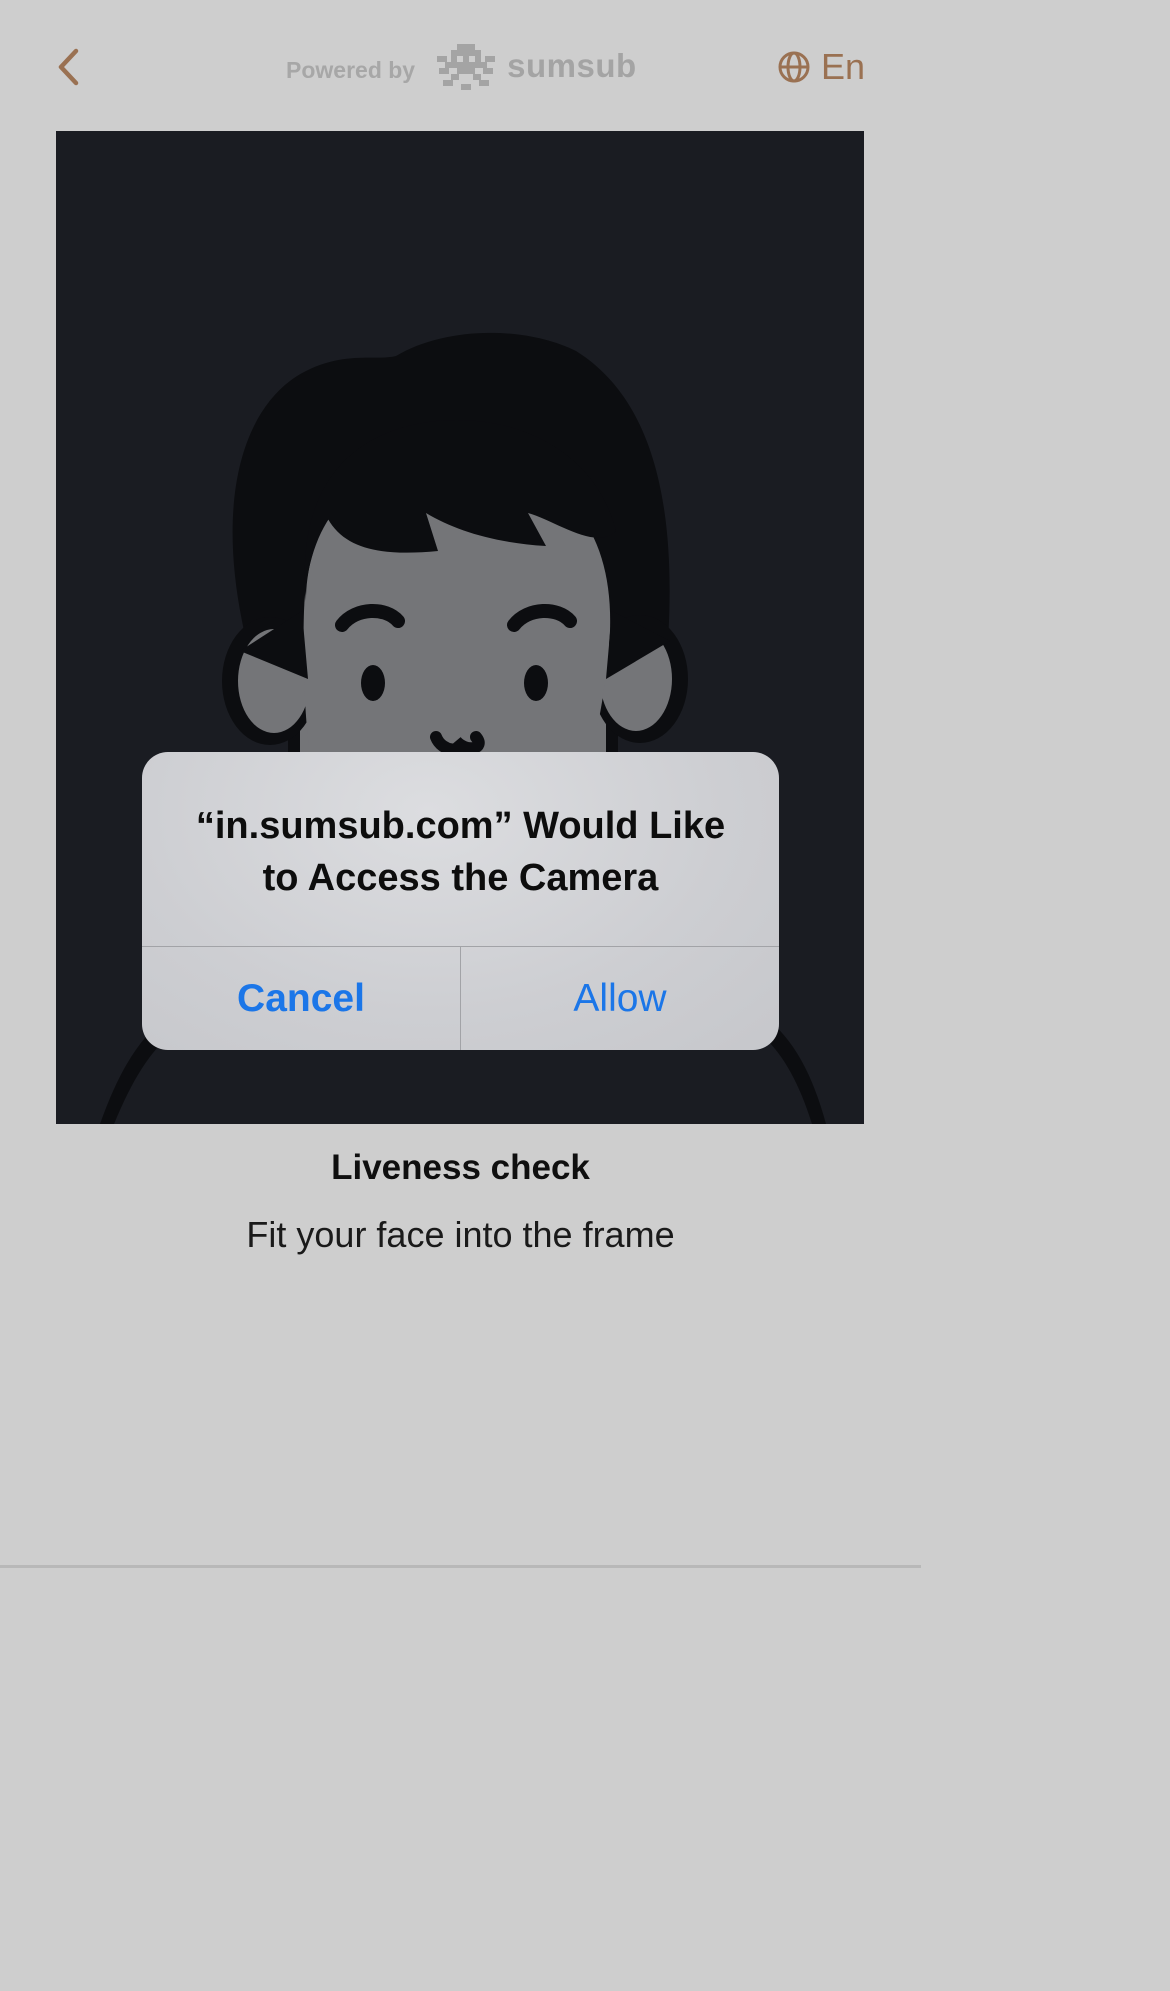 The width and height of the screenshot is (1170, 1991). I want to click on top-bar: Powered by sumsub En, so click(460, 66).